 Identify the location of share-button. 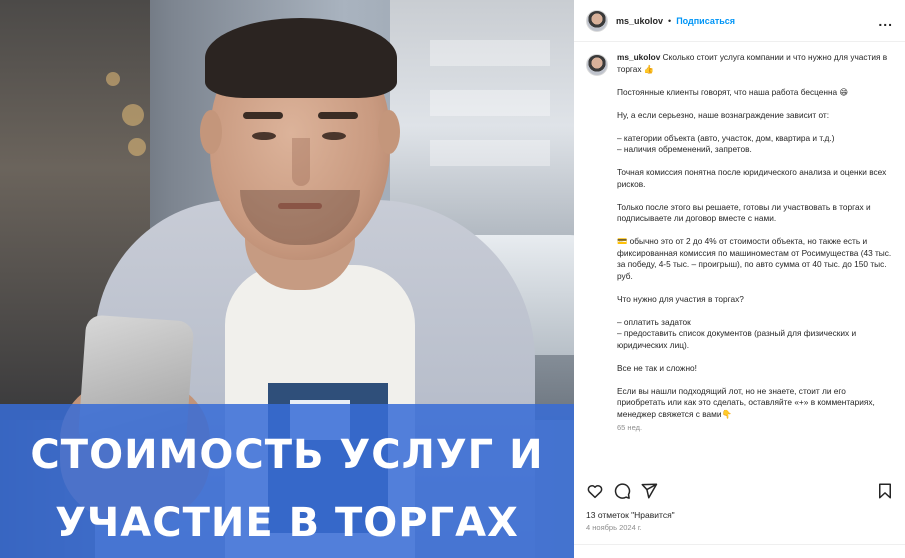
(649, 491).